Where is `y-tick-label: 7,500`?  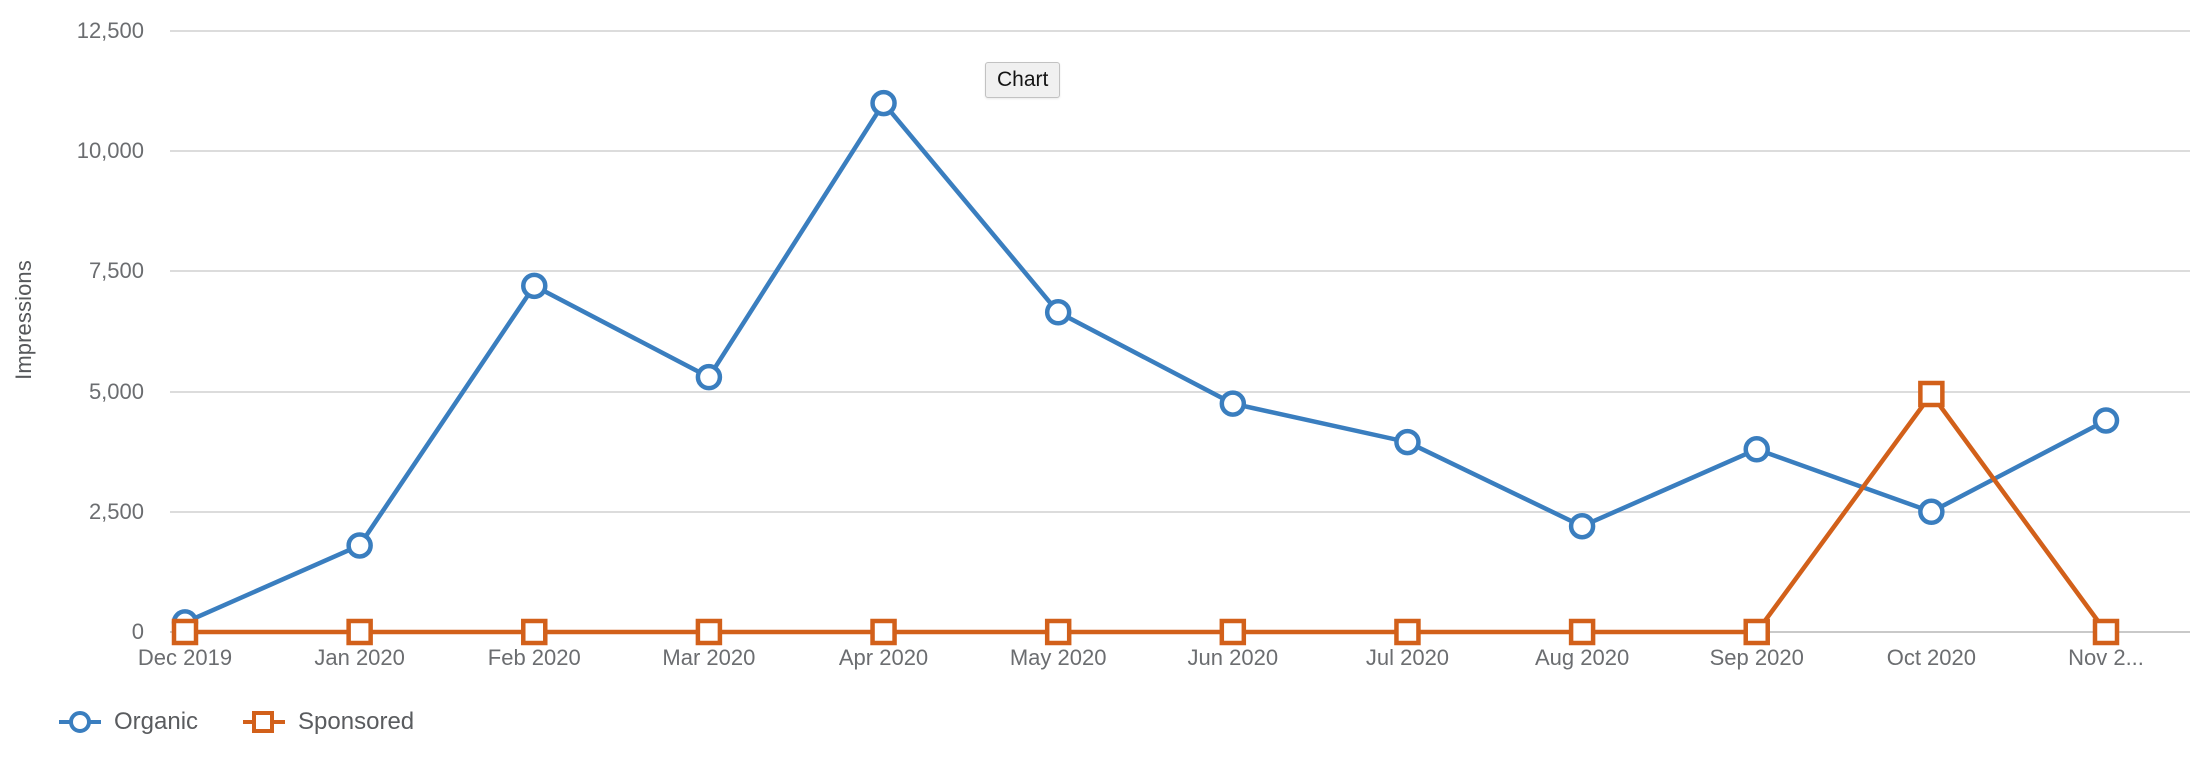 y-tick-label: 7,500 is located at coordinates (116, 271).